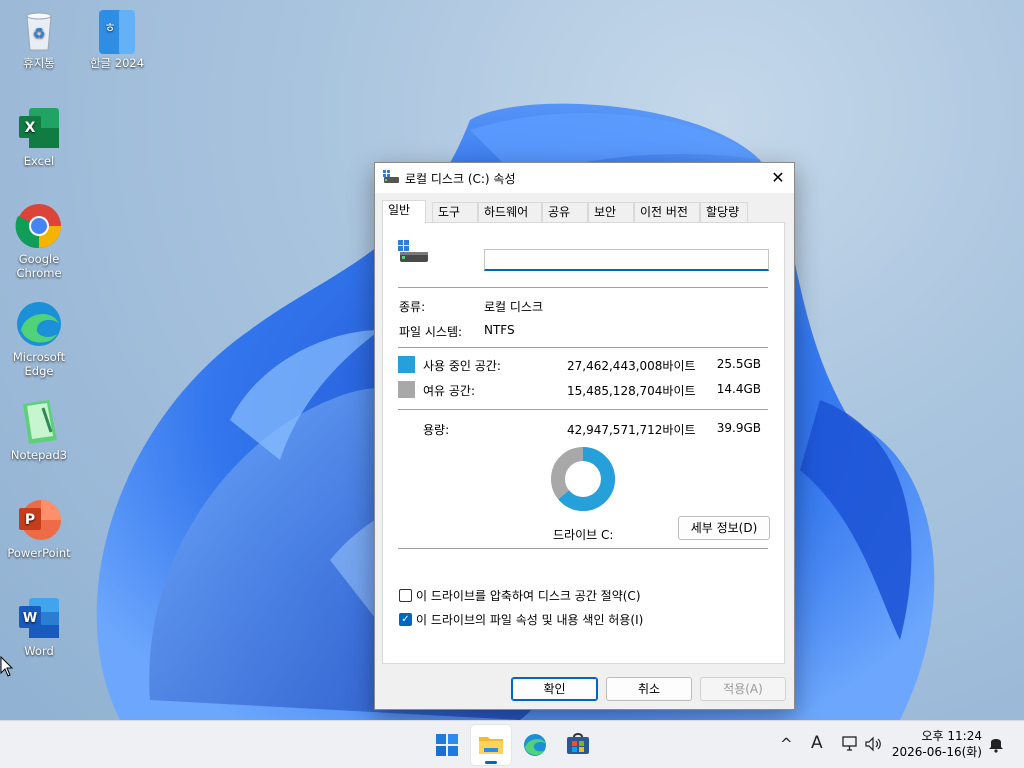  I want to click on tab-tools: 도구, so click(455, 212).